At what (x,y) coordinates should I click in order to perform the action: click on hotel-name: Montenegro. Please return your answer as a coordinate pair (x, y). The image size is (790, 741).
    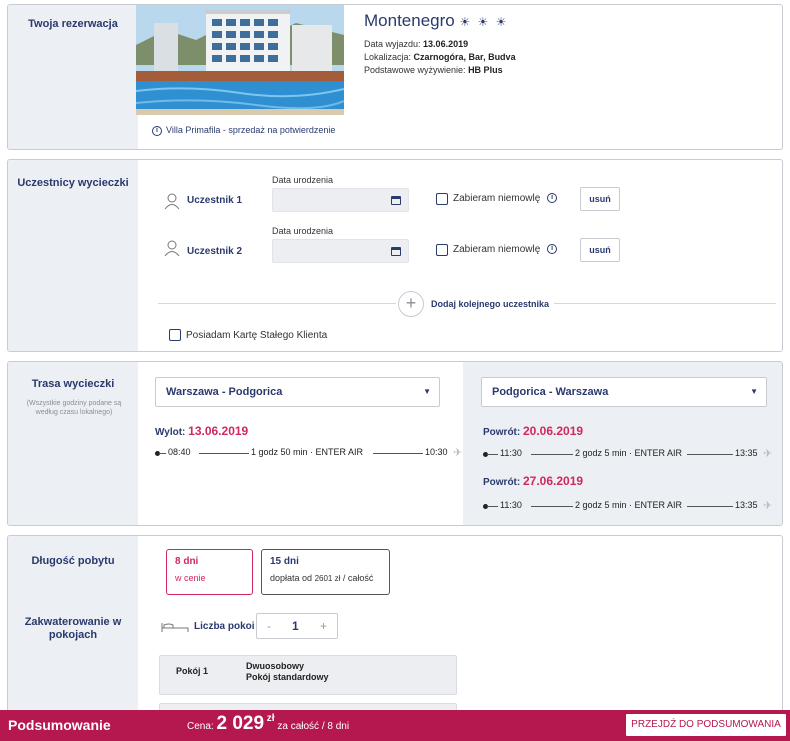
    Looking at the image, I should click on (409, 20).